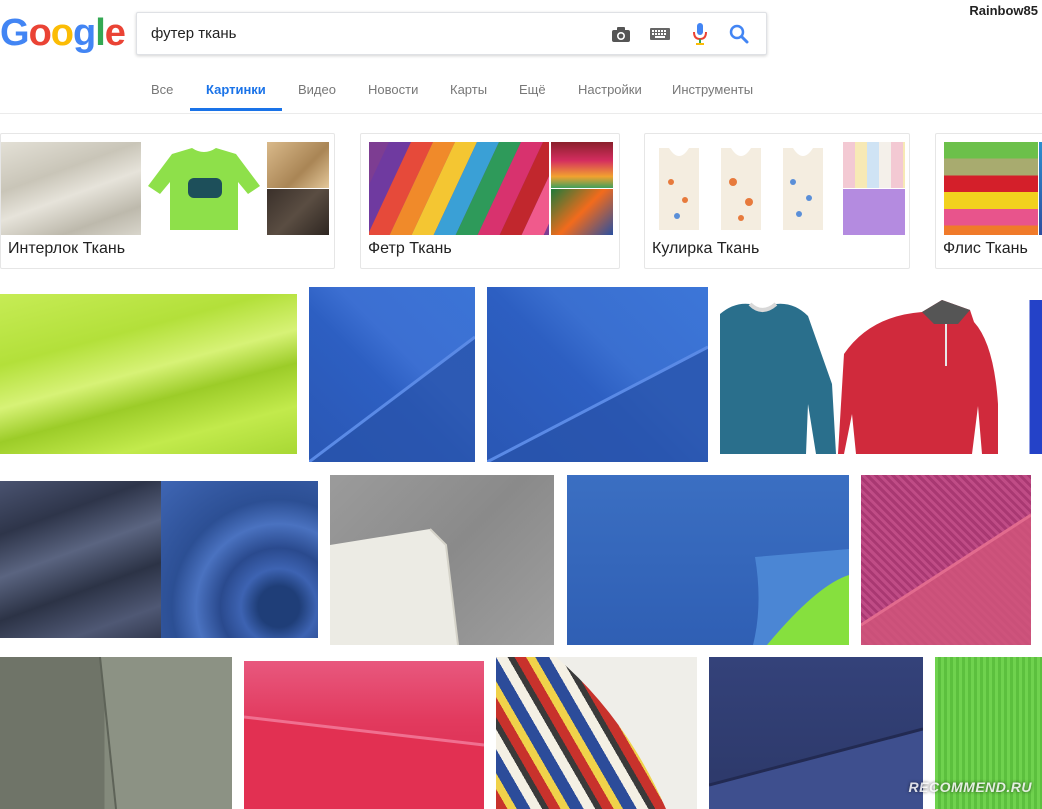 Image resolution: width=1042 pixels, height=809 pixels. What do you see at coordinates (660, 34) in the screenshot?
I see `keyboard-icon` at bounding box center [660, 34].